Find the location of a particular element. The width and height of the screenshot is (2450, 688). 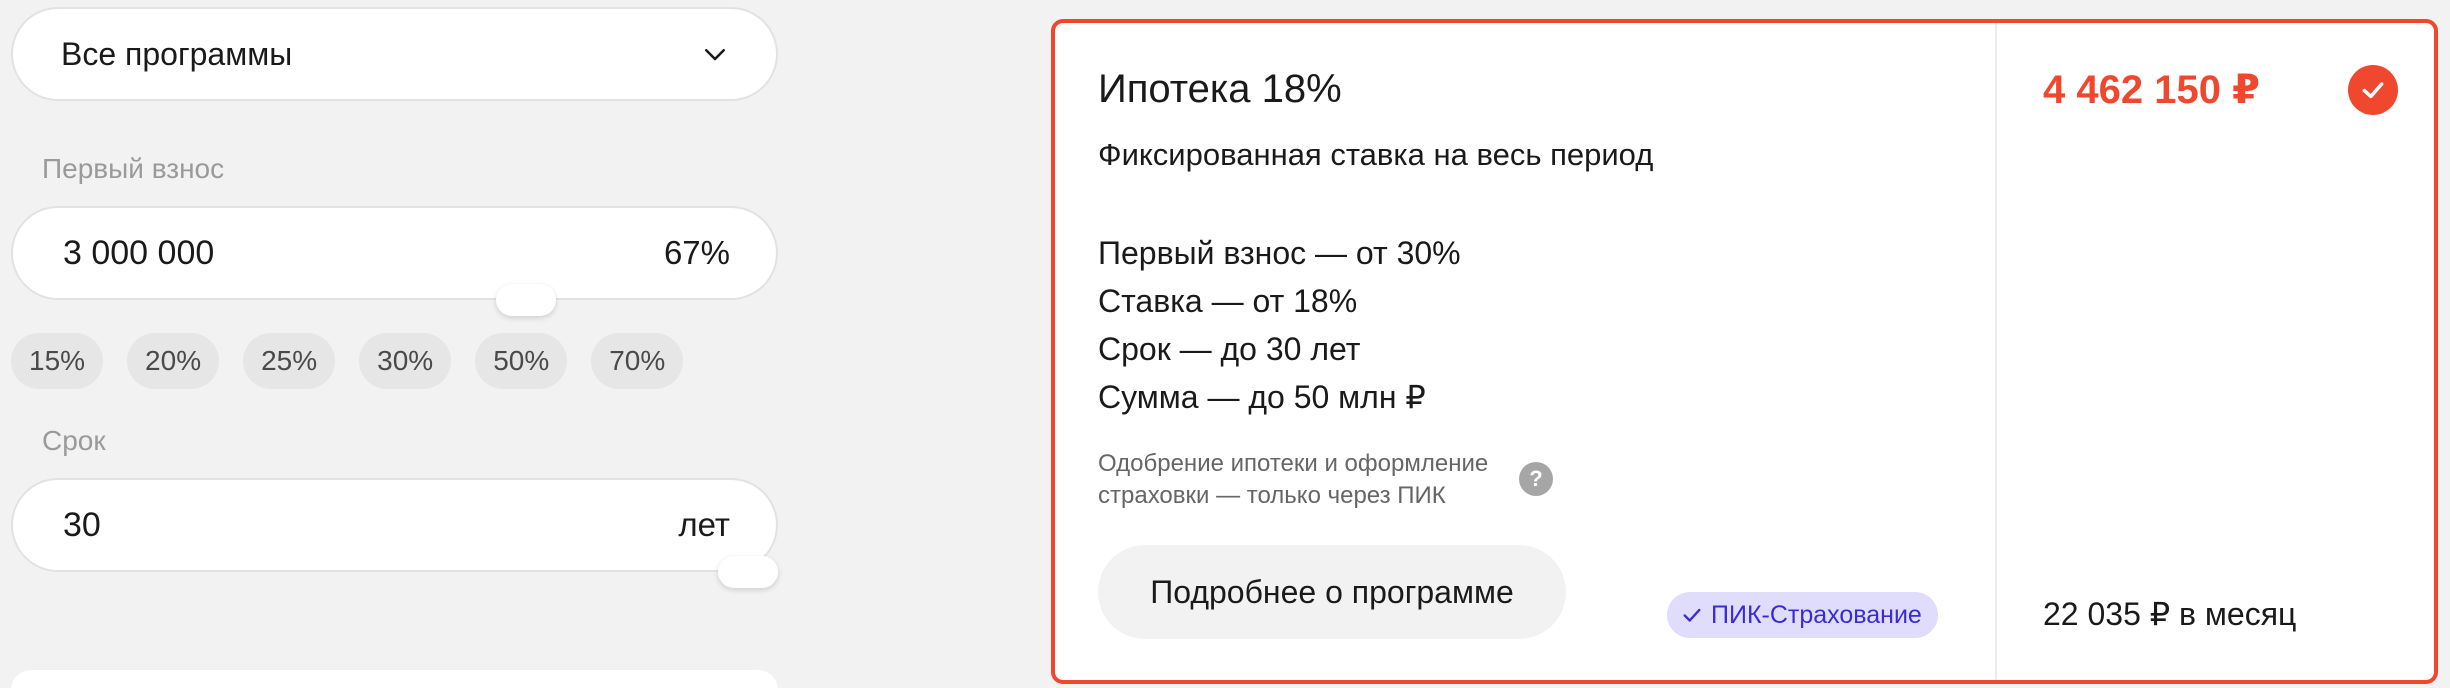

term-slider-thumb is located at coordinates (748, 572).